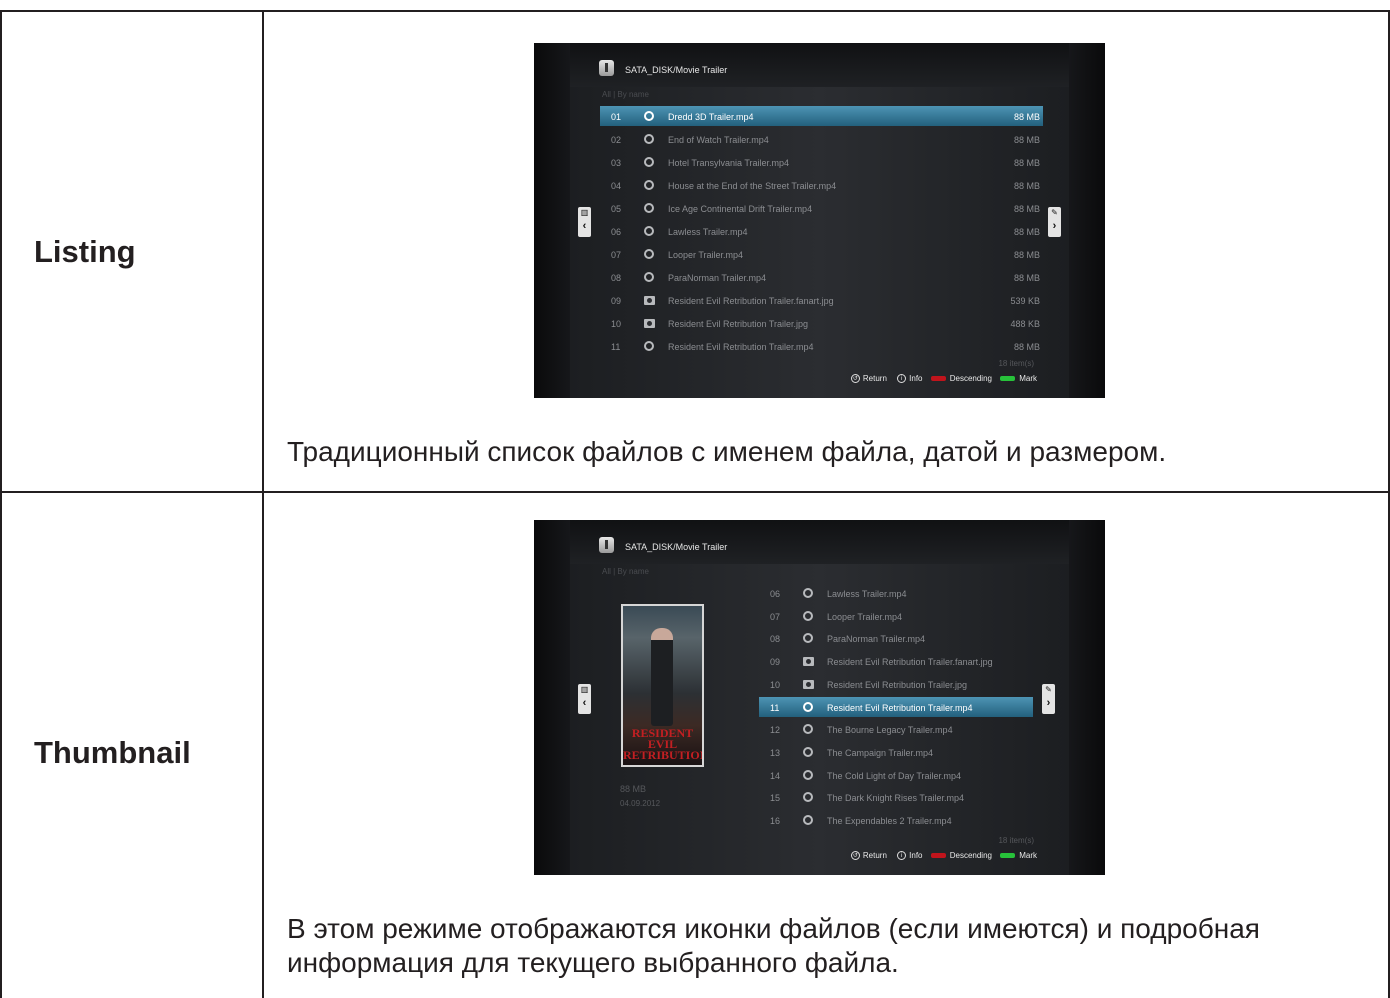  What do you see at coordinates (896, 752) in the screenshot?
I see `file-row: 13 The Campaign Trailer.mp4` at bounding box center [896, 752].